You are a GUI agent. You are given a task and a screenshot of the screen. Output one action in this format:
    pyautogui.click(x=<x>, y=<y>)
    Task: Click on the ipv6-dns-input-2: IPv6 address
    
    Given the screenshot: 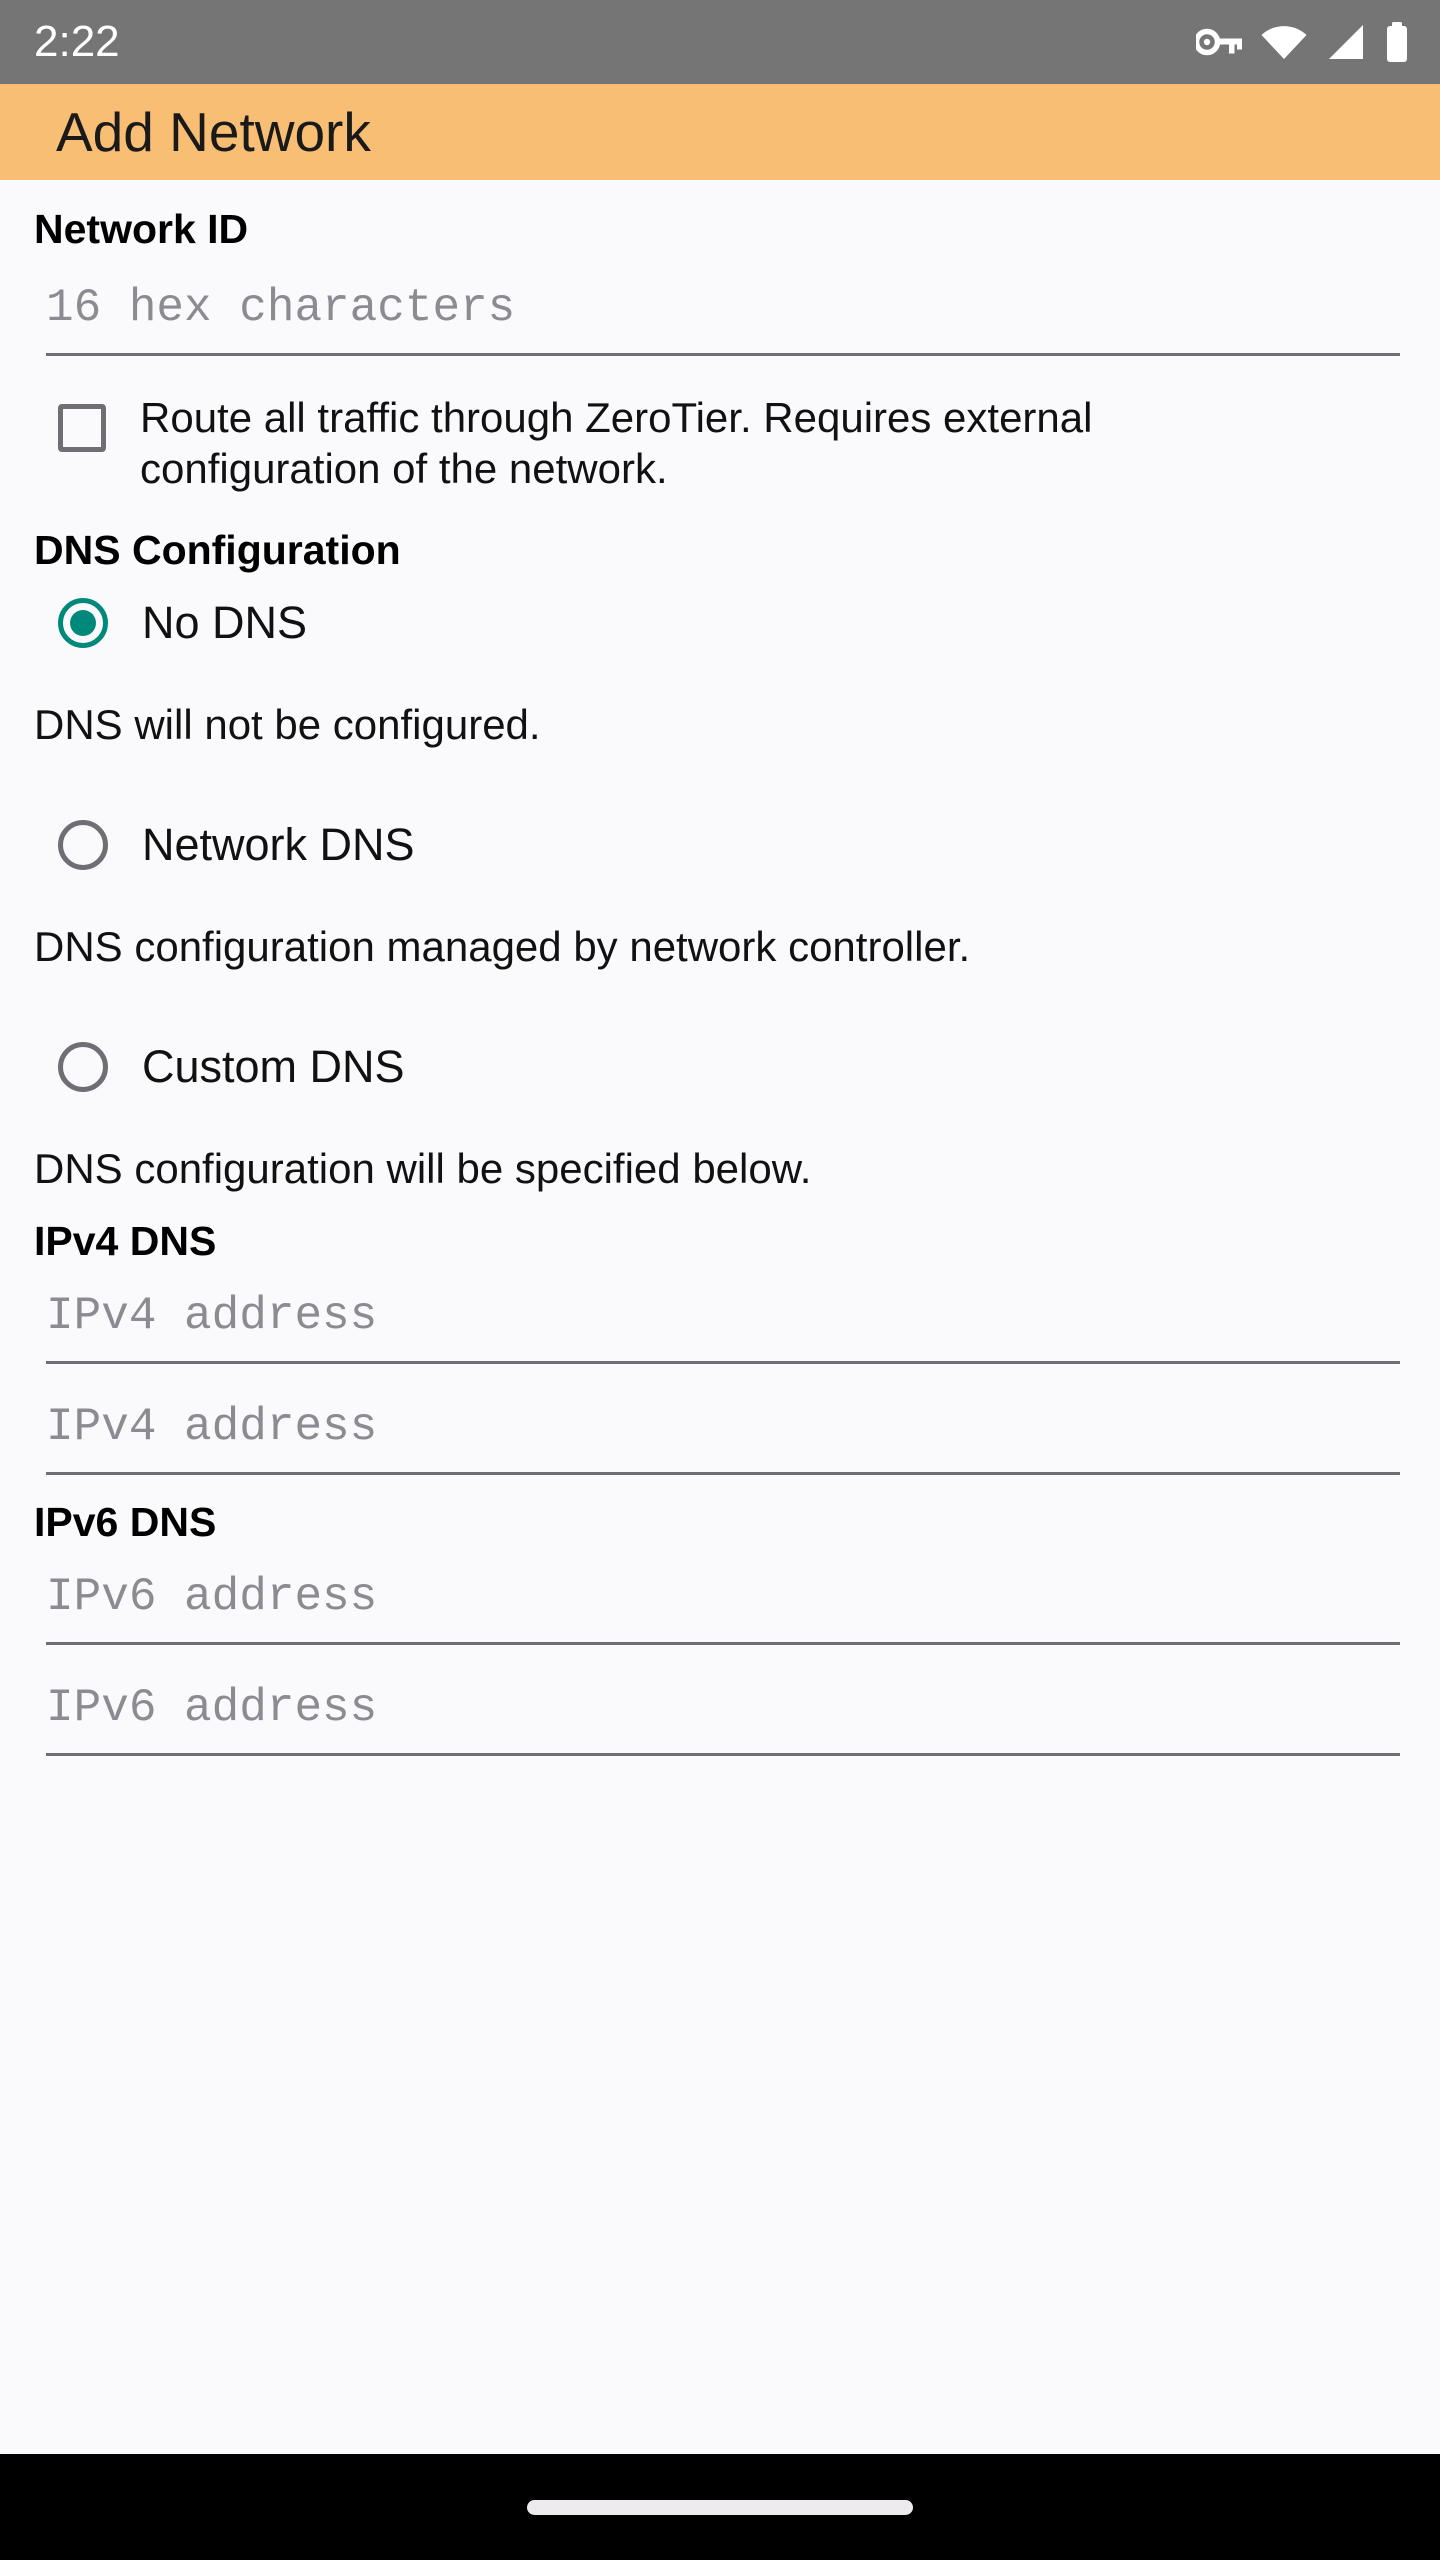 What is the action you would take?
    pyautogui.click(x=723, y=1719)
    